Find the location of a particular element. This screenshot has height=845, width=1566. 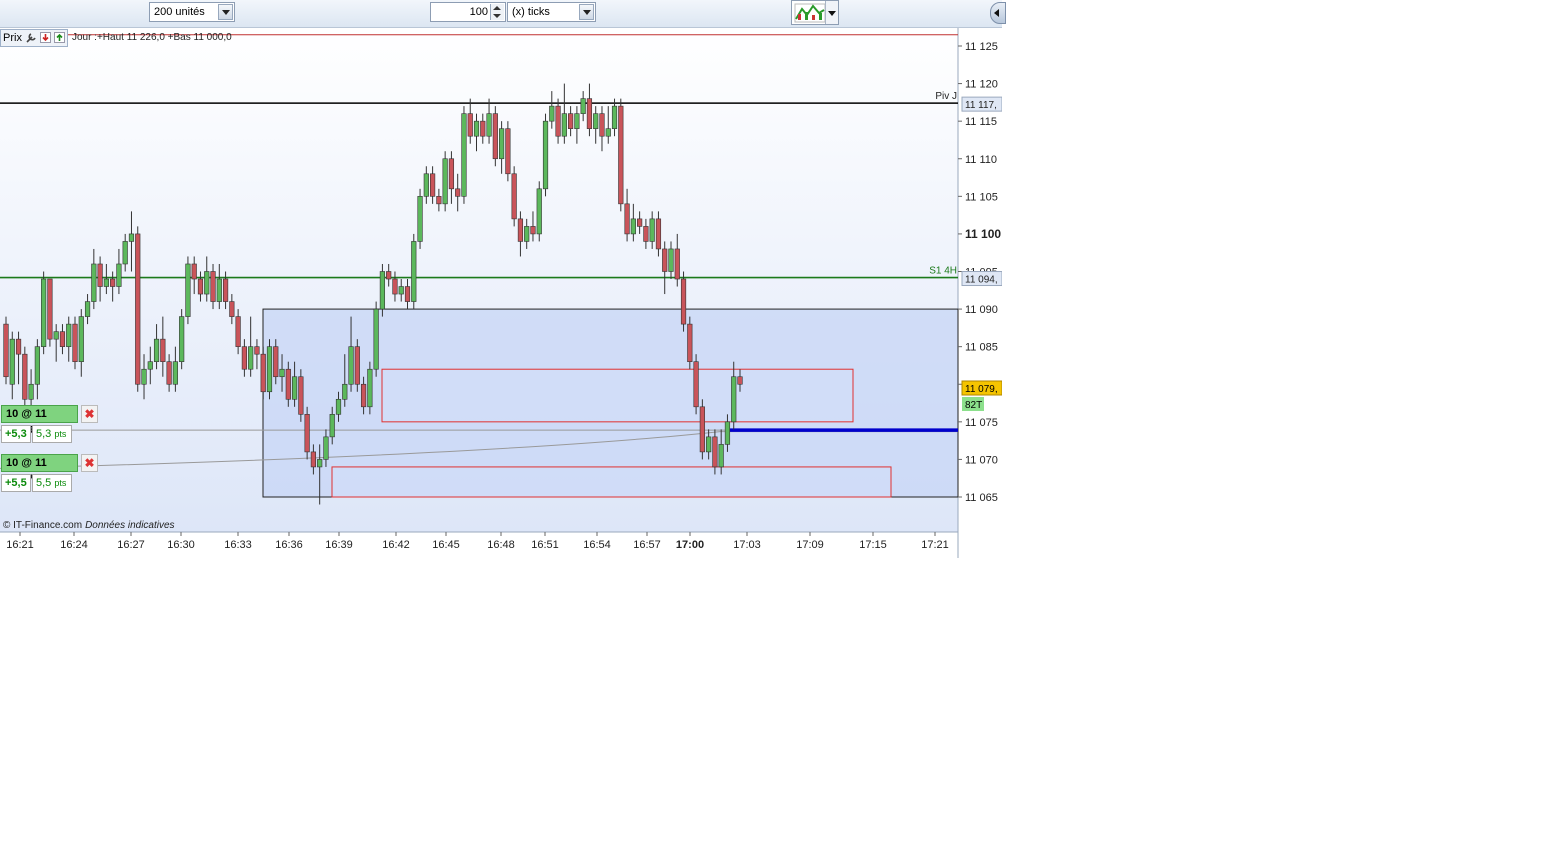

s1-label: S1 4H is located at coordinates (943, 271).